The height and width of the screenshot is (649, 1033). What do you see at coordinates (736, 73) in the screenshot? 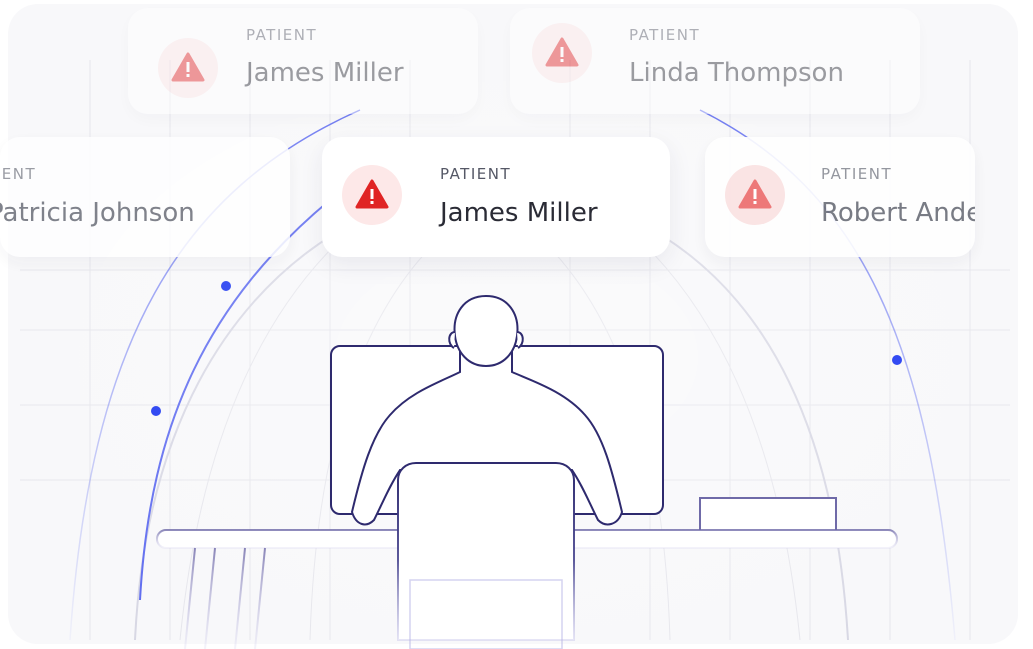
I see `patient-name: Linda Thompson` at bounding box center [736, 73].